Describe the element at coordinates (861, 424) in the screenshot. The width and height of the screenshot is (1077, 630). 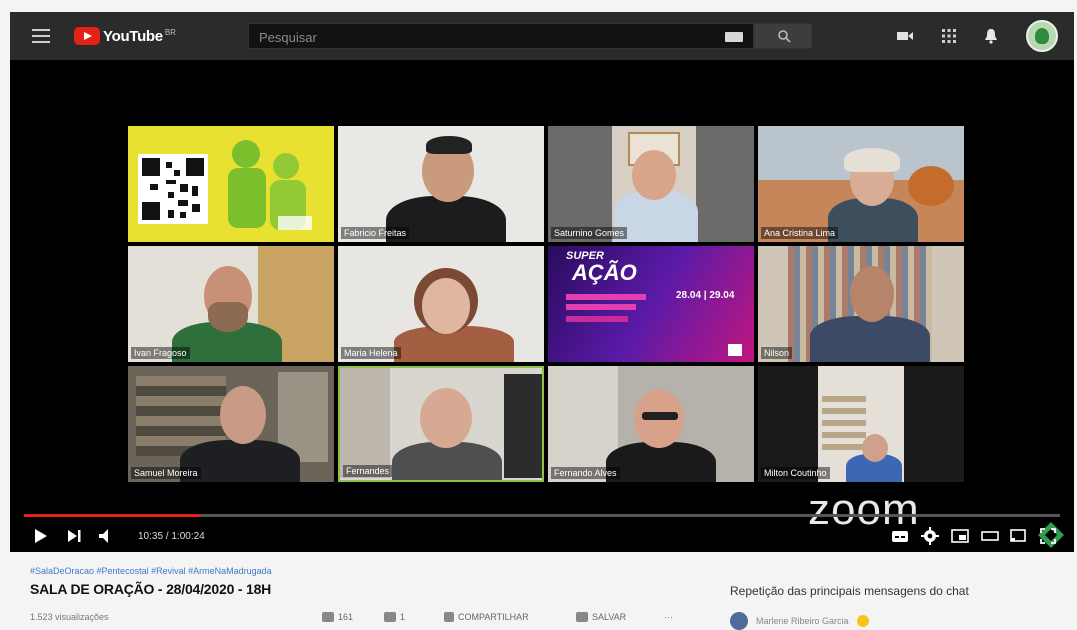
I see `participant-tile-12: Milton Coutinho` at that location.